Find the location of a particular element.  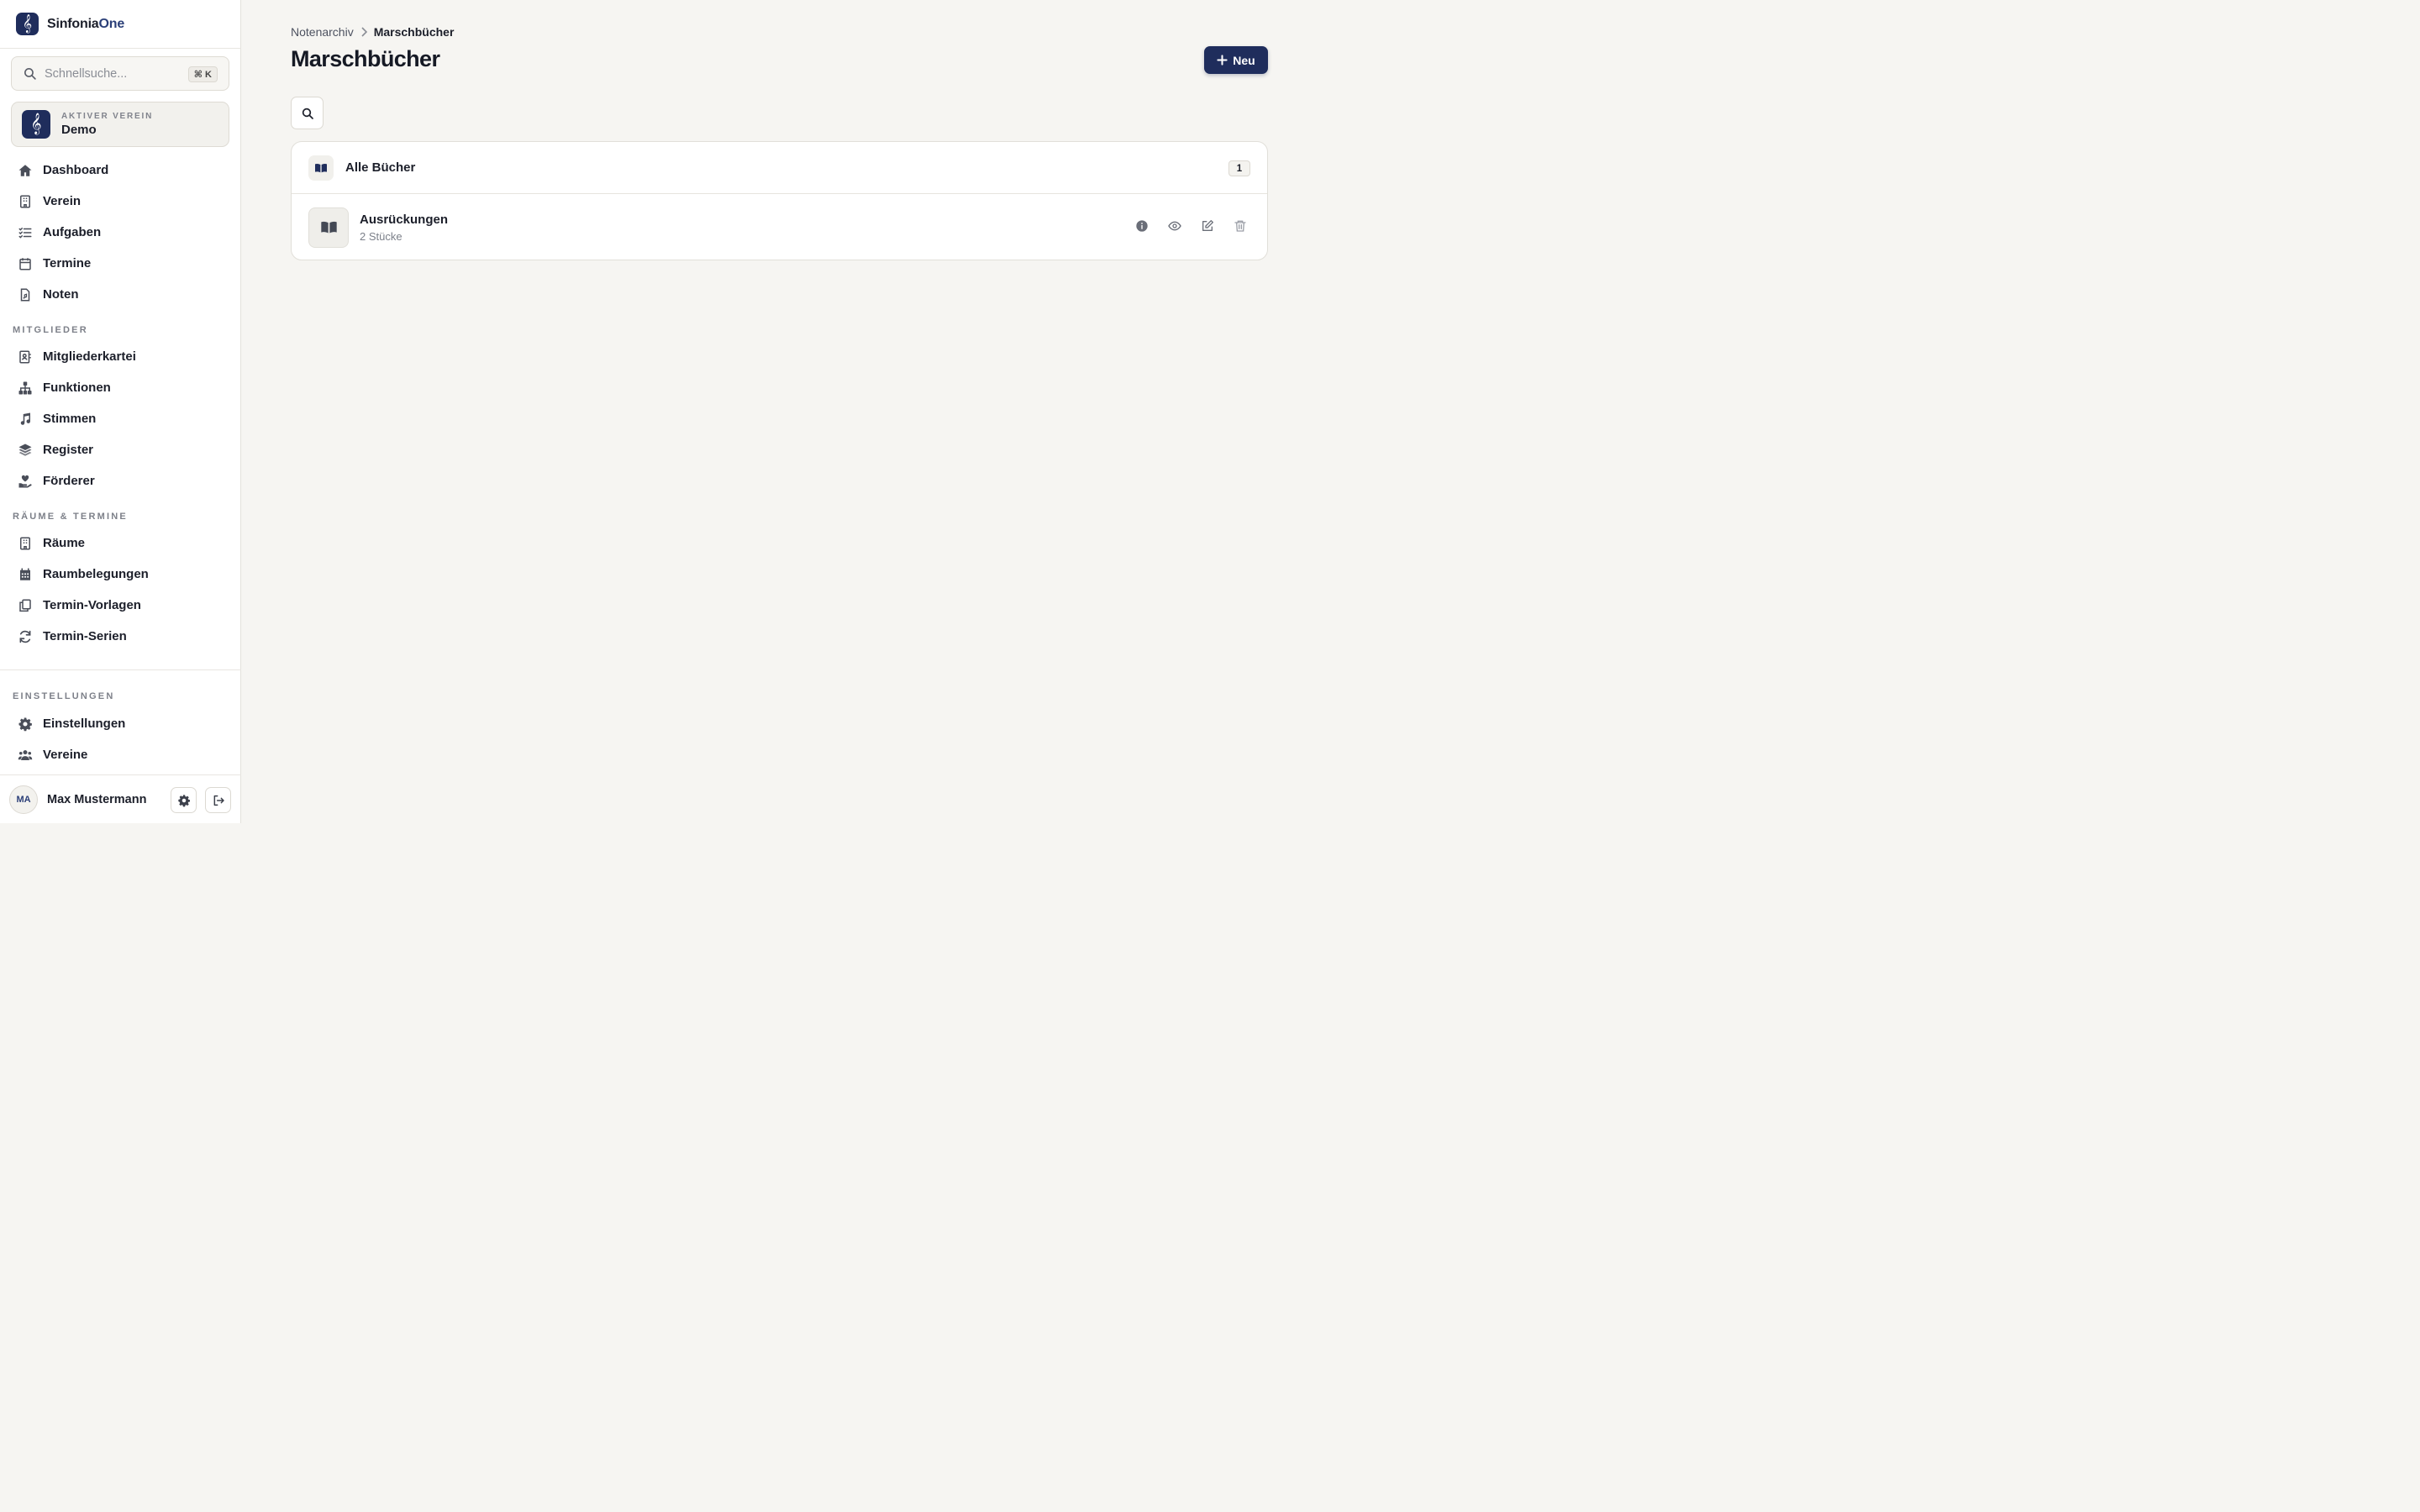

active-club-switcher: 𝄞 AKTIVER VEREIN Demo is located at coordinates (120, 124).